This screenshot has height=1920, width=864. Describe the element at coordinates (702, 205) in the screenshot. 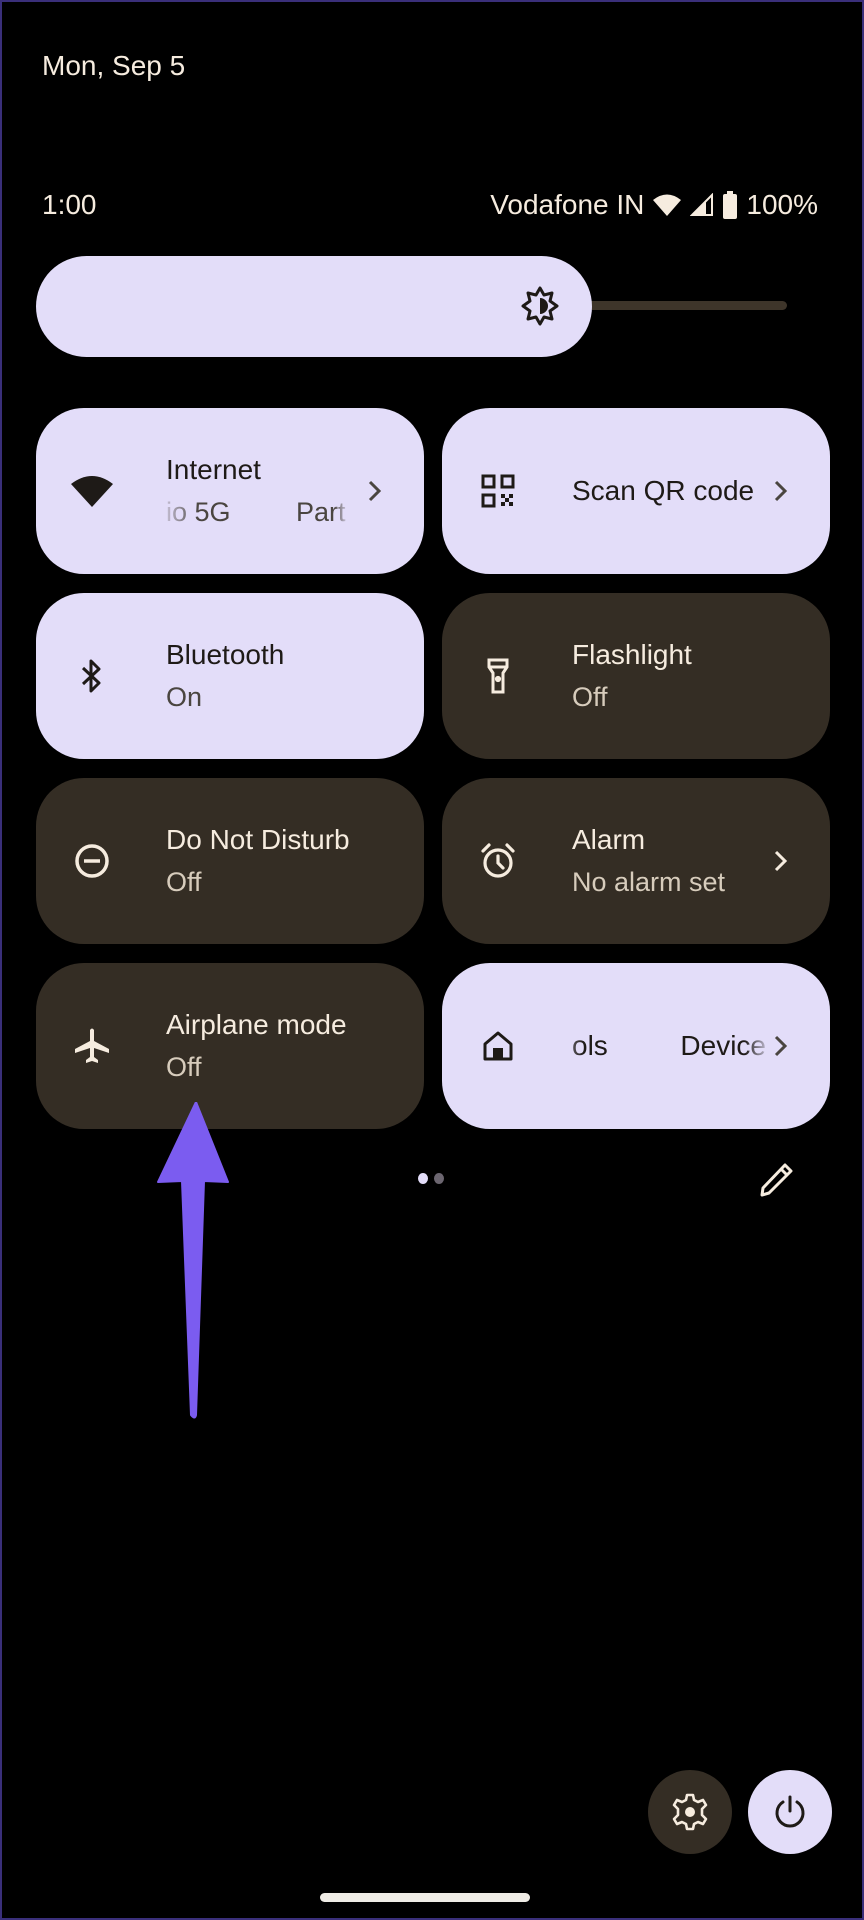

I see `cell-signal-icon` at that location.